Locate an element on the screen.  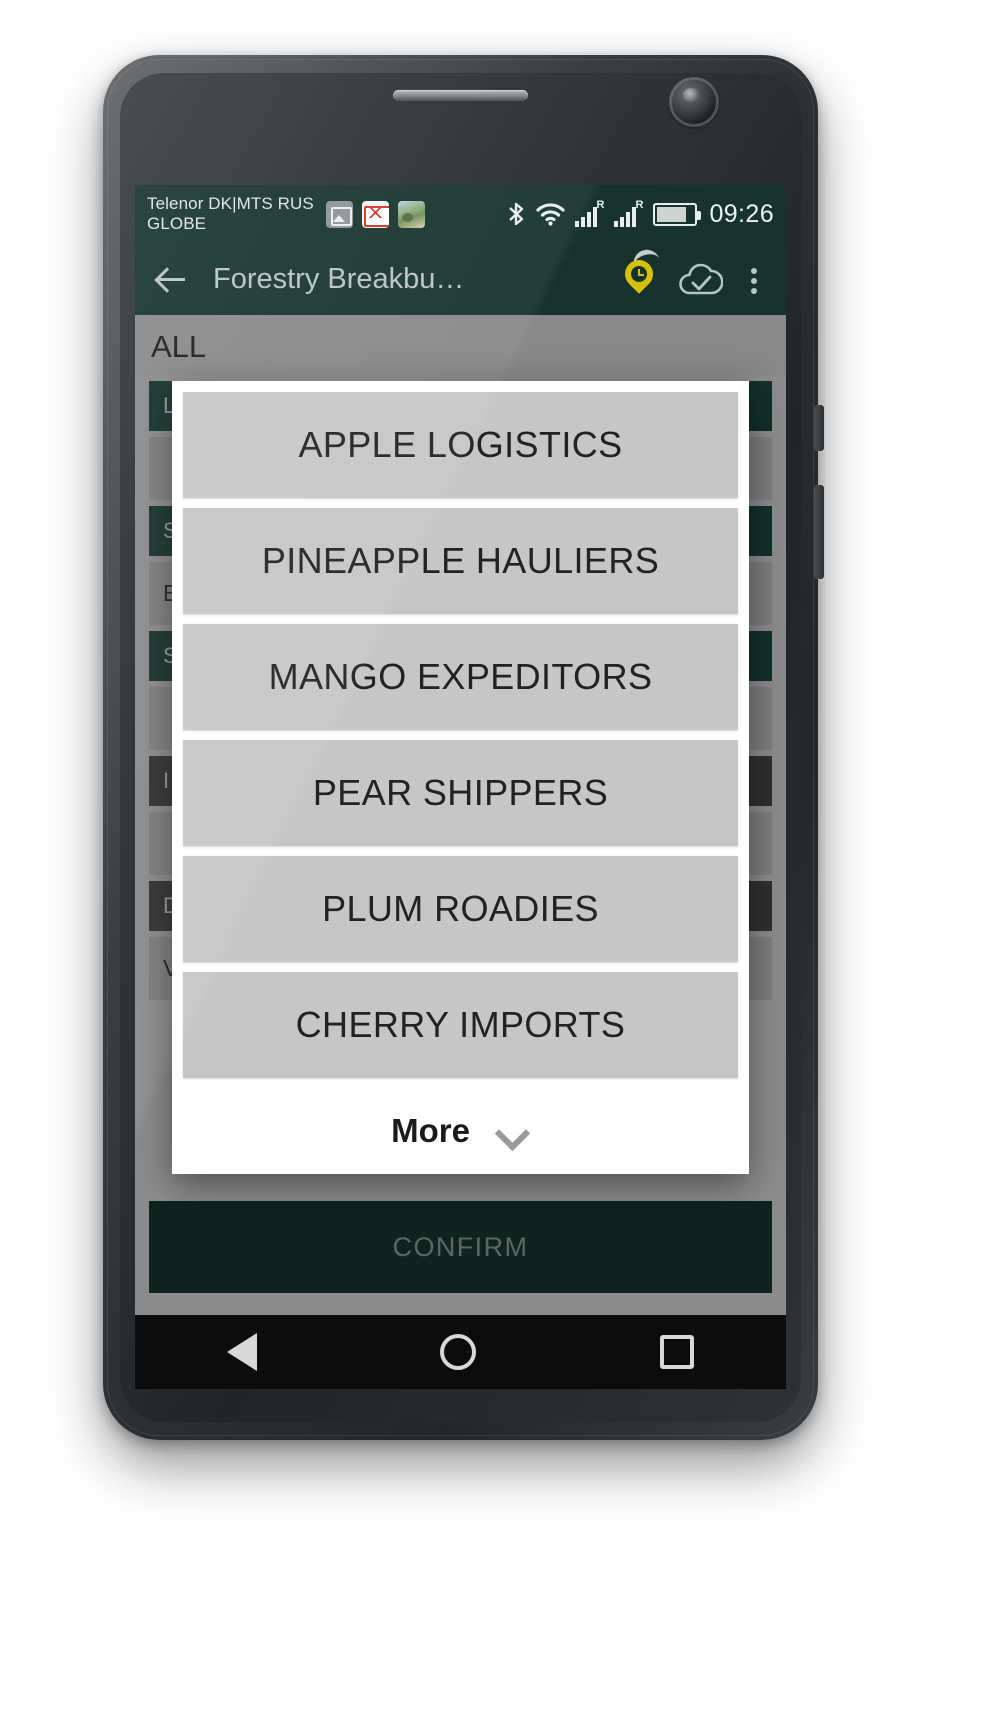
dialog-option: APPLE LOGISTICS is located at coordinates (460, 445).